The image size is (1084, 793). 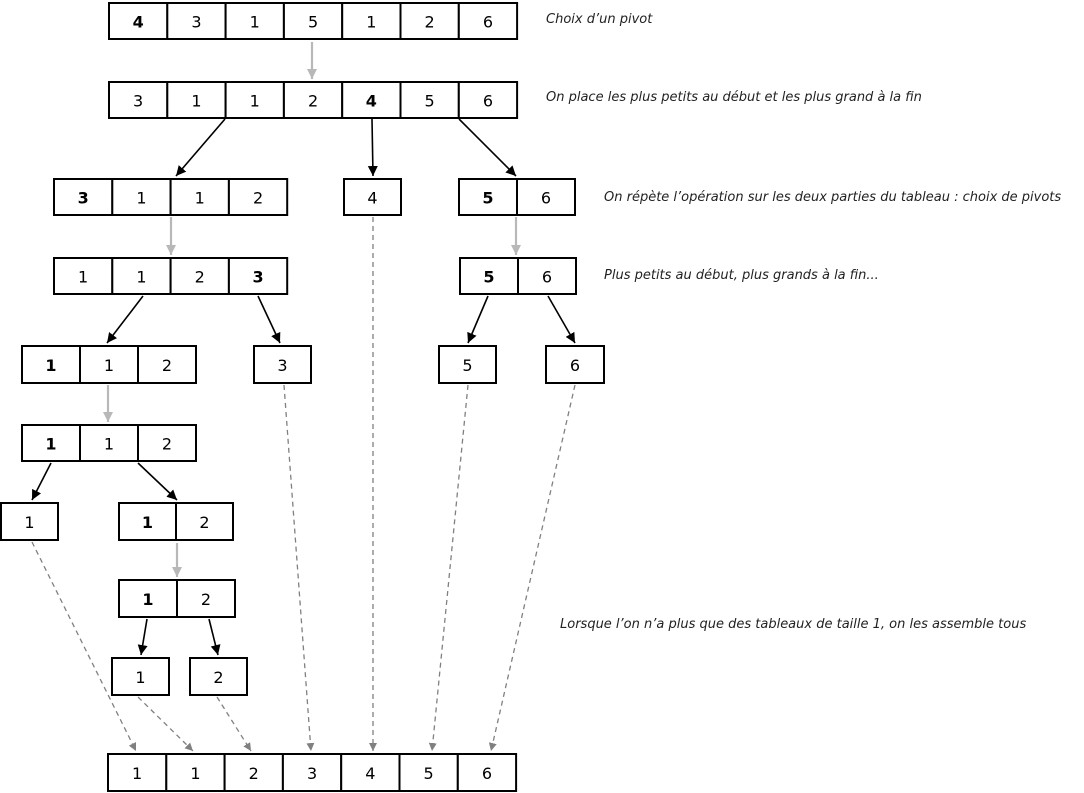 What do you see at coordinates (177, 598) in the screenshot?
I see `array-a8: 12` at bounding box center [177, 598].